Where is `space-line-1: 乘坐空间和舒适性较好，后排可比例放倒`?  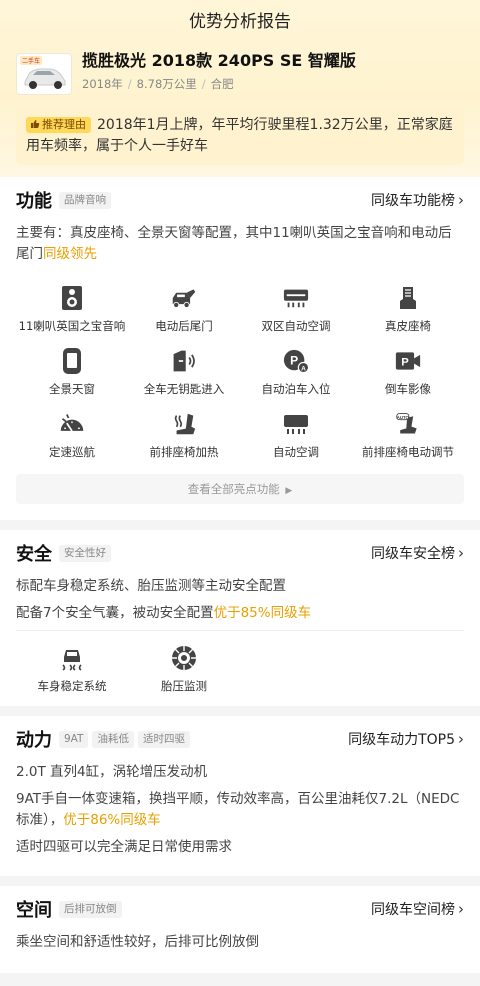
space-line-1: 乘坐空间和舒适性较好，后排可比例放倒 is located at coordinates (137, 942).